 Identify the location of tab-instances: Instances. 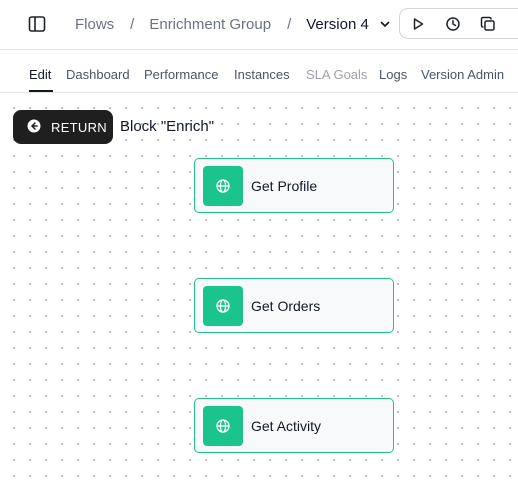
(262, 74).